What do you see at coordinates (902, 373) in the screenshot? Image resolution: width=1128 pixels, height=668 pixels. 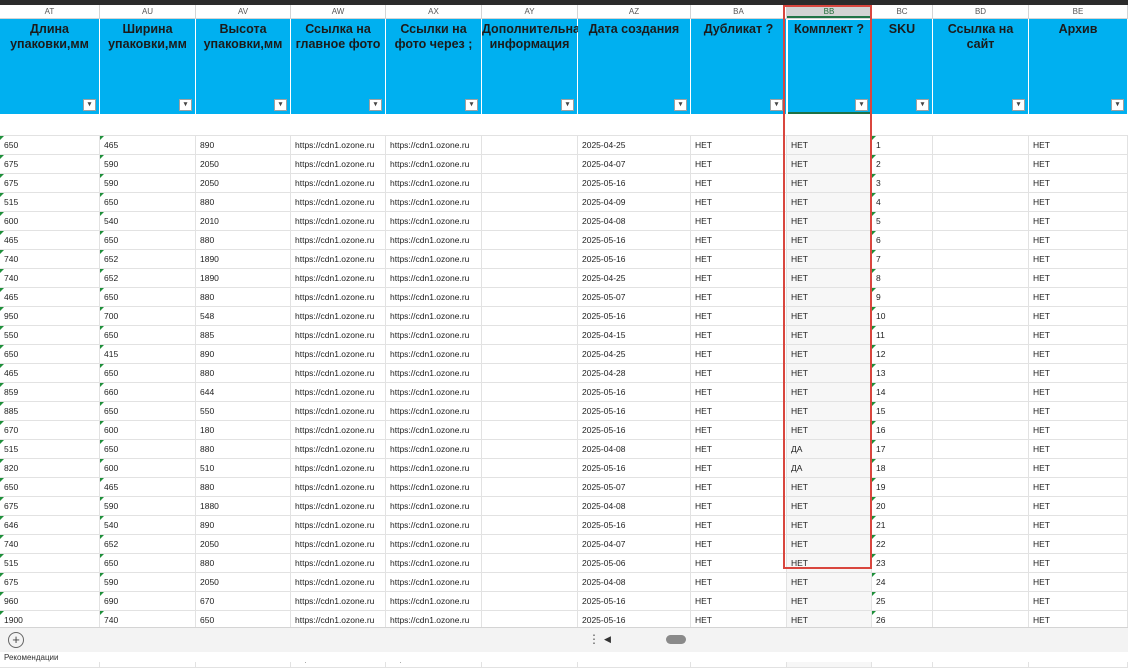 I see `cell-bc: 13` at bounding box center [902, 373].